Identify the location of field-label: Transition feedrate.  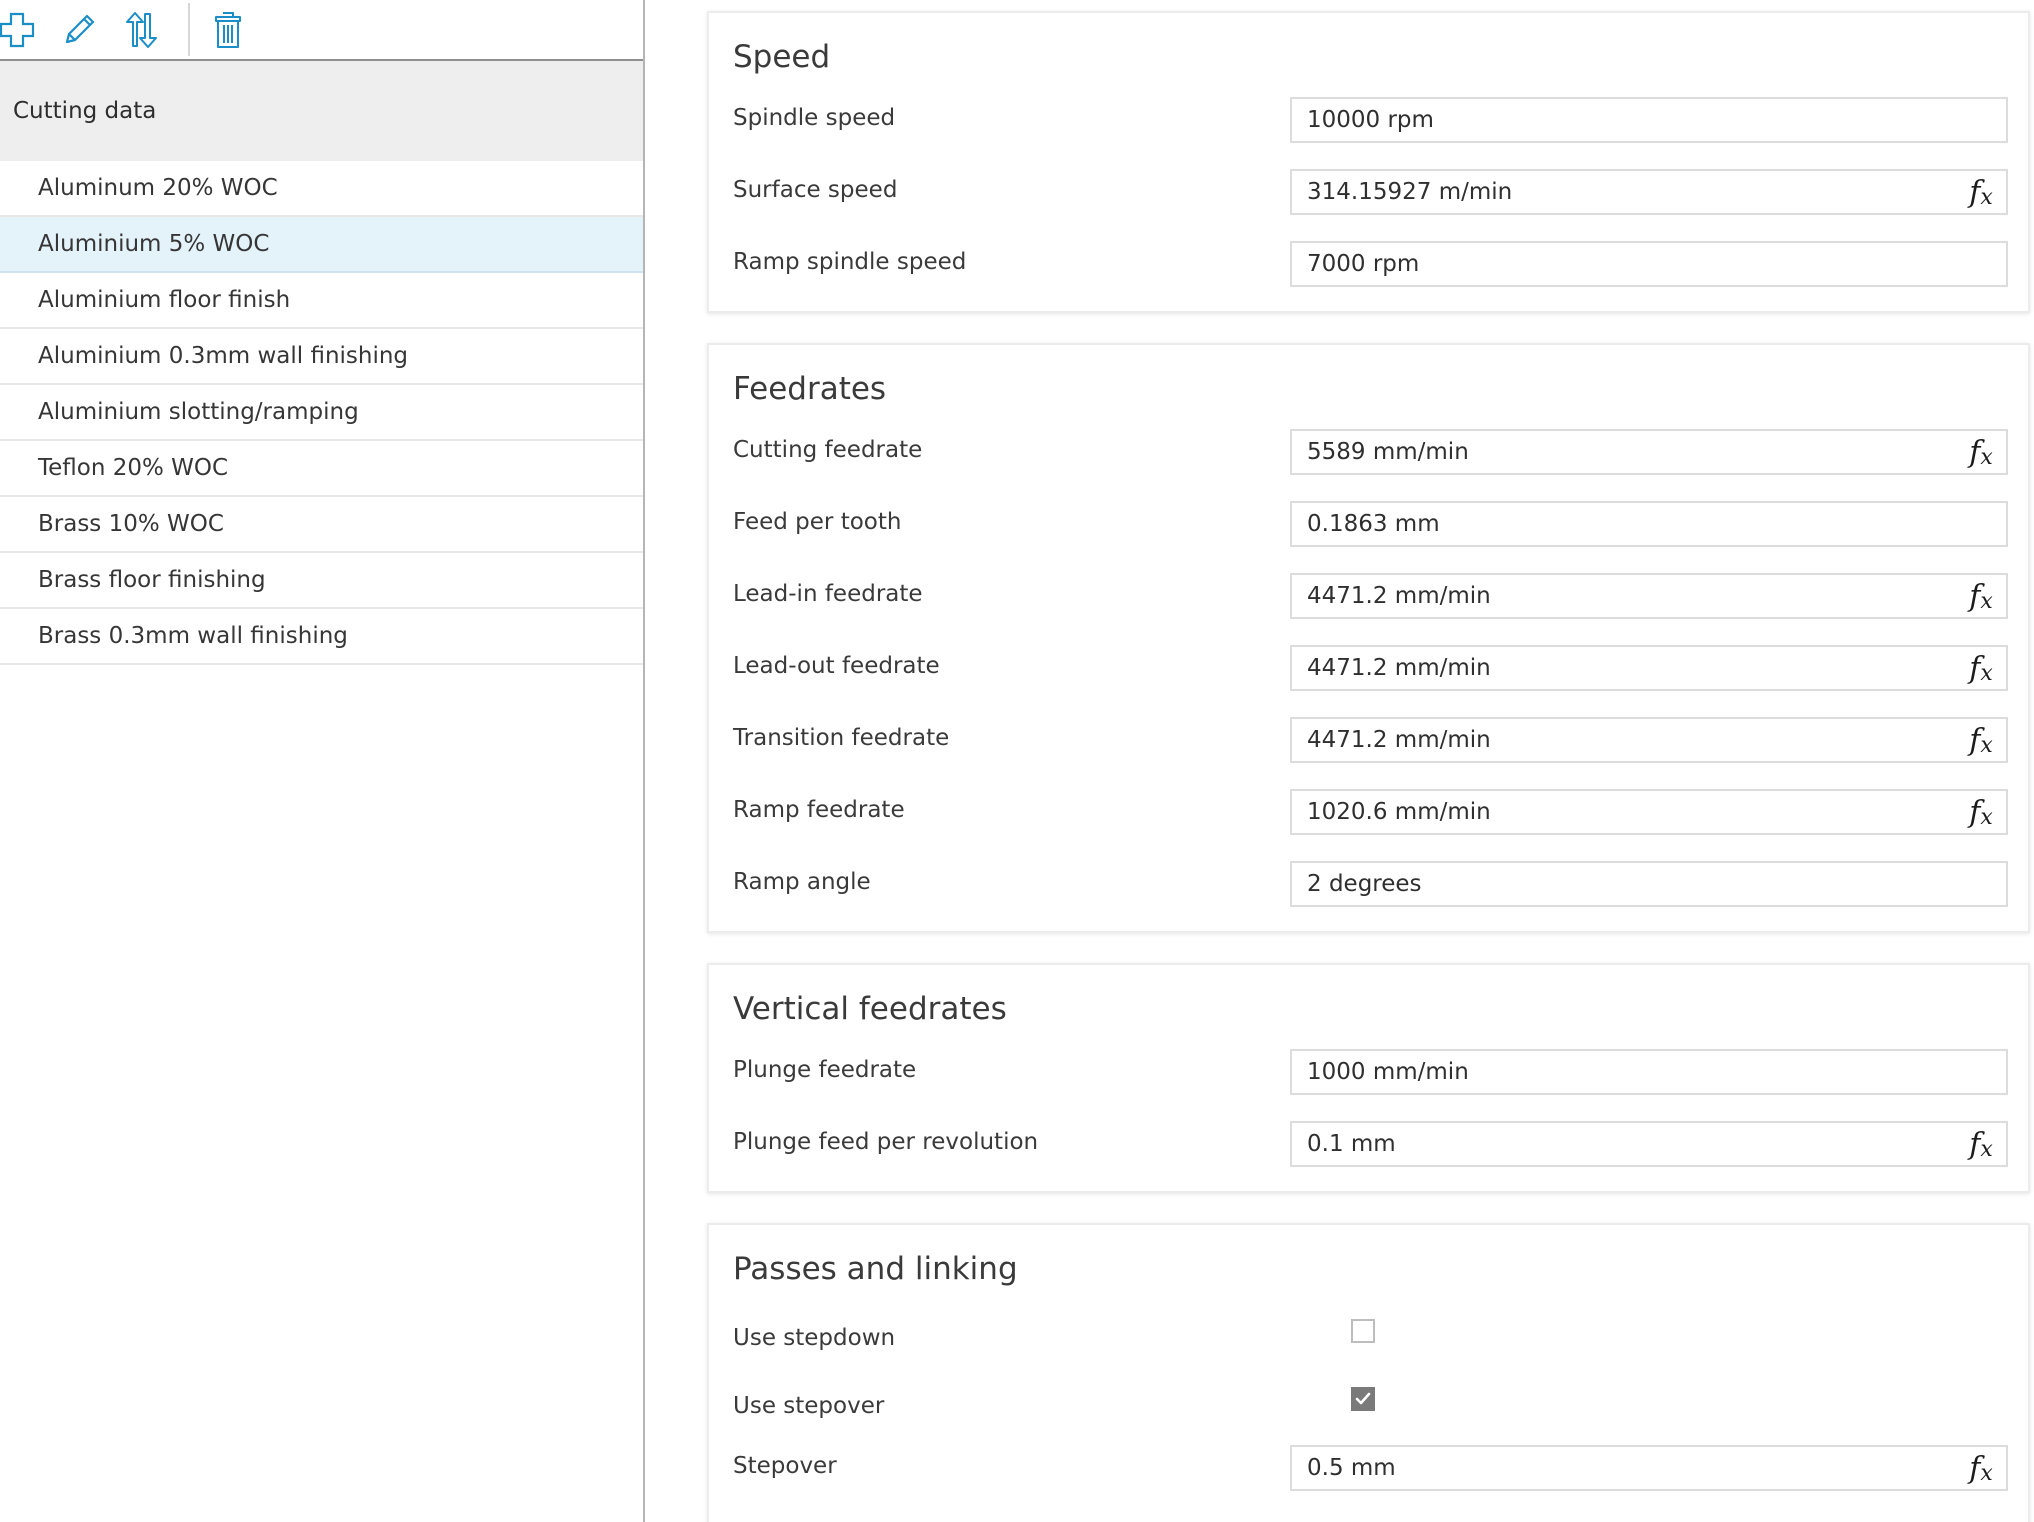
(841, 738).